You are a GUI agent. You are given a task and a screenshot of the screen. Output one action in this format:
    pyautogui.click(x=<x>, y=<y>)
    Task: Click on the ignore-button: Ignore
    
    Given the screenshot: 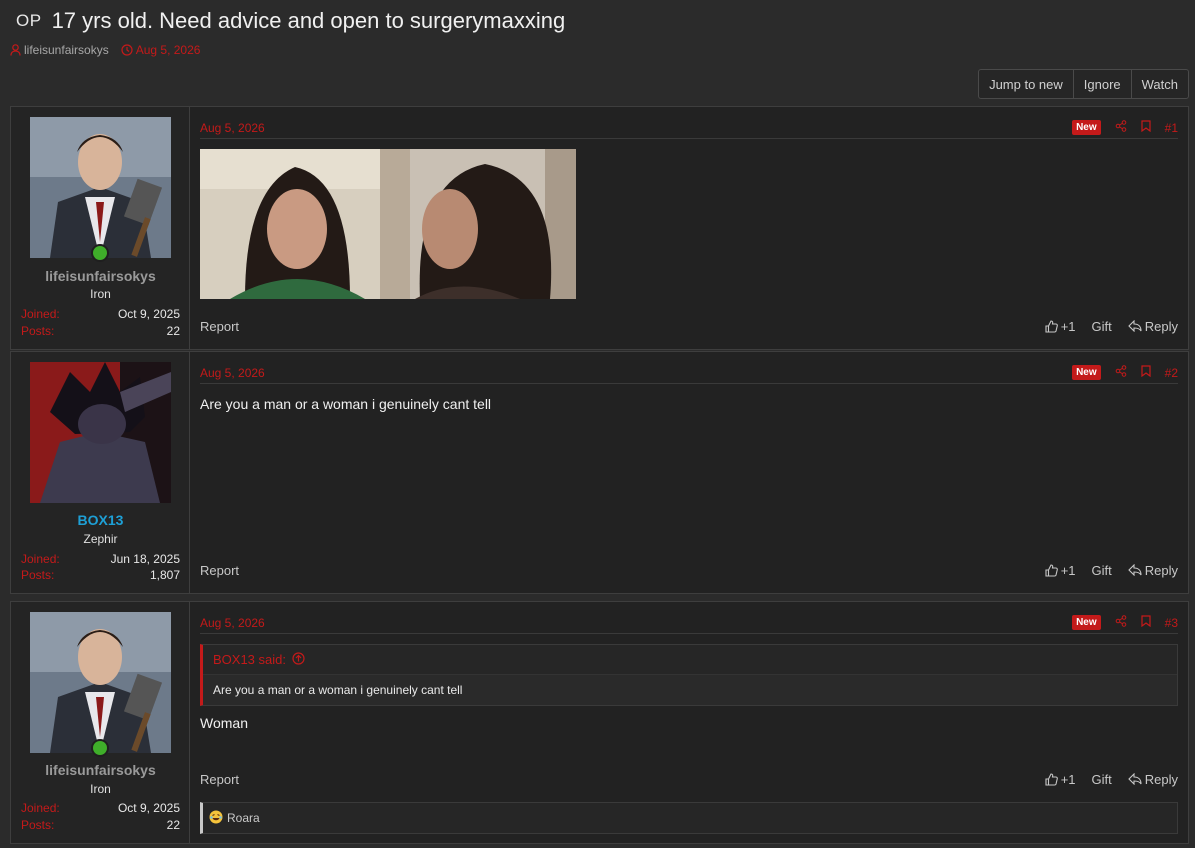 What is the action you would take?
    pyautogui.click(x=1101, y=84)
    